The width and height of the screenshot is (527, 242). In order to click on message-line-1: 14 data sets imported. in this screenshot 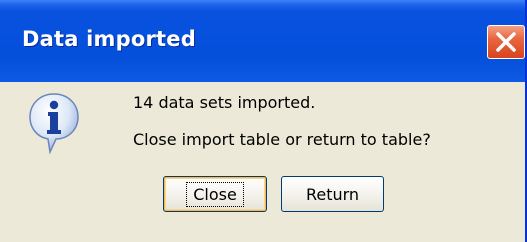, I will do `click(224, 102)`.